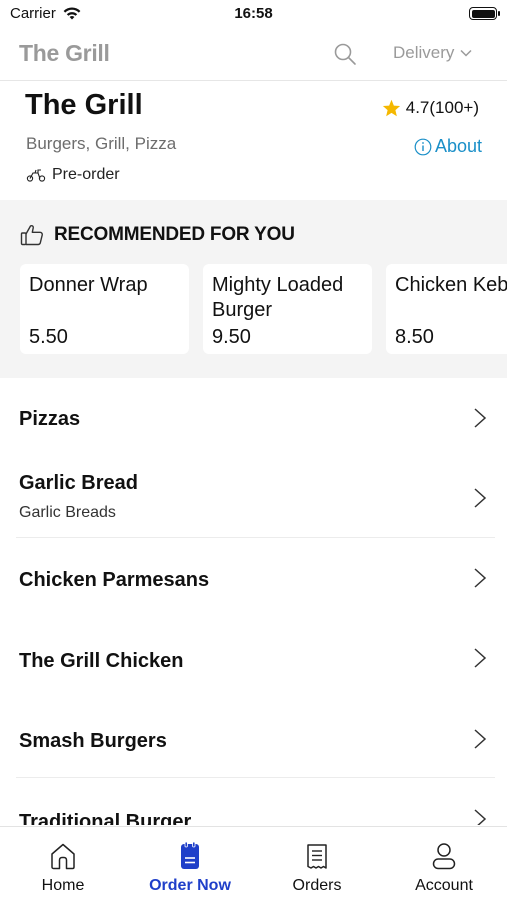 This screenshot has height=900, width=507. What do you see at coordinates (444, 856) in the screenshot?
I see `account-icon` at bounding box center [444, 856].